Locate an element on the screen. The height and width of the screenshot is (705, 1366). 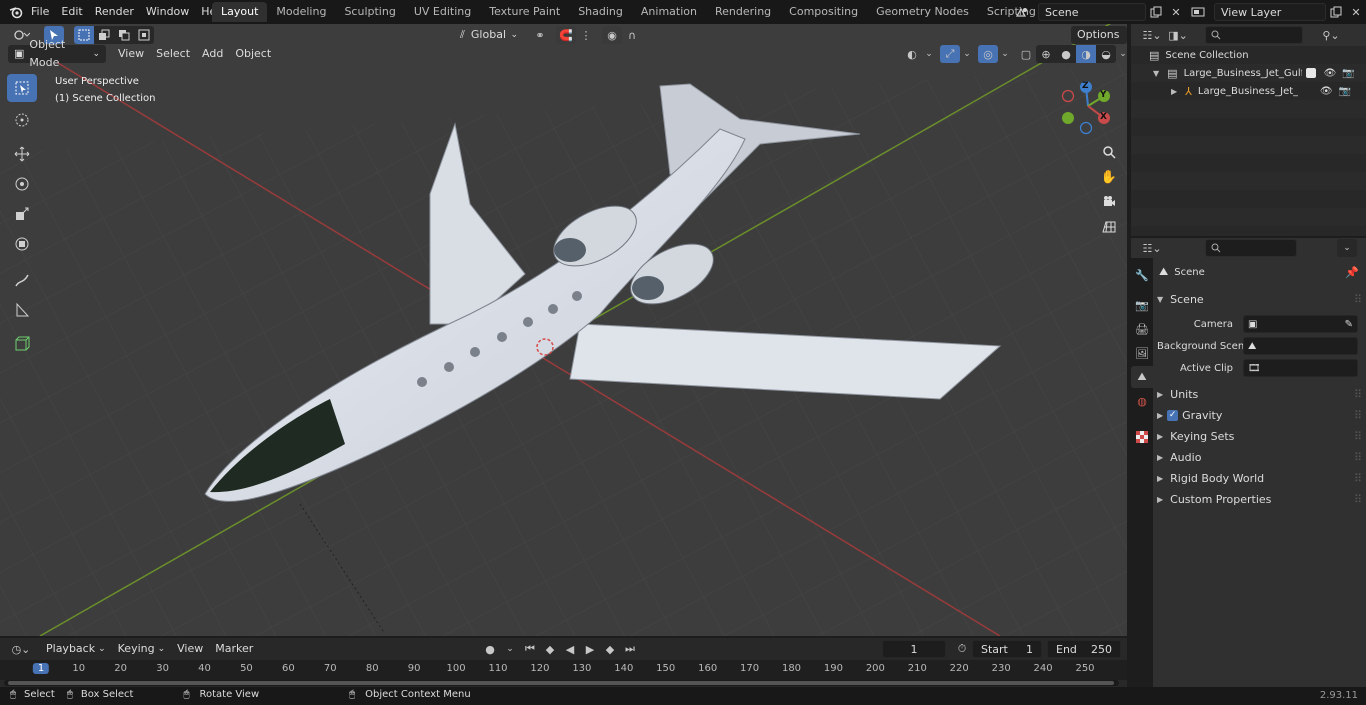
outliner-editor-type-icon: ☷⌄ is located at coordinates (1152, 35).